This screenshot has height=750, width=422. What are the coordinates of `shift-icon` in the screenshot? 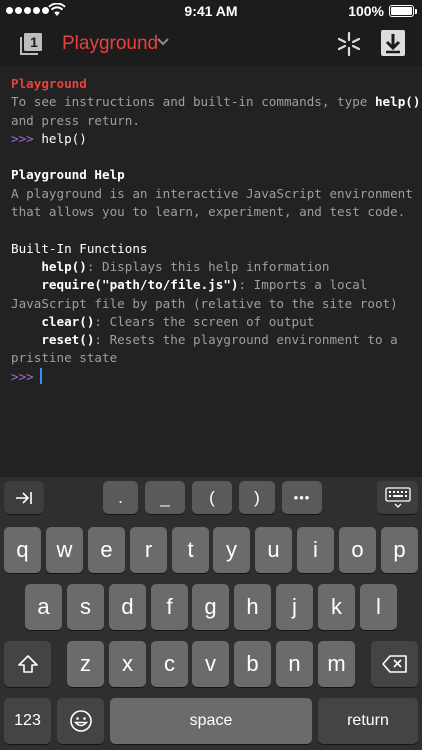 It's located at (27, 664).